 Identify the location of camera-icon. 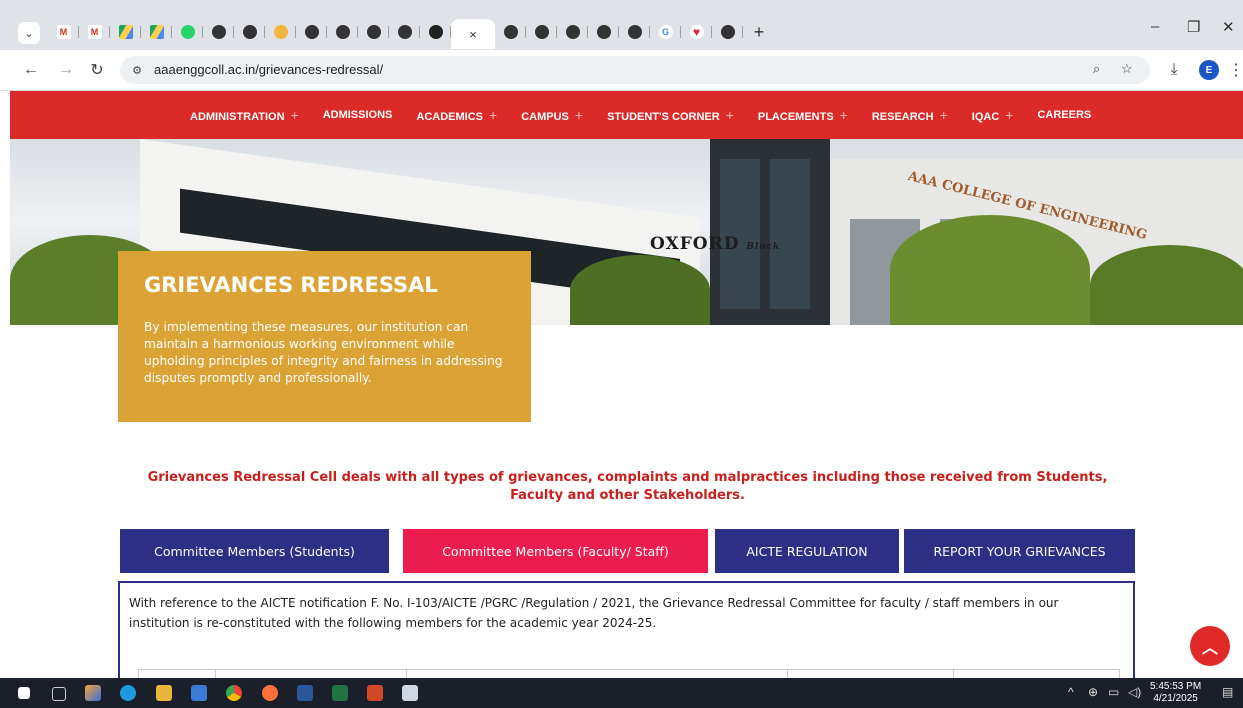
(435, 32).